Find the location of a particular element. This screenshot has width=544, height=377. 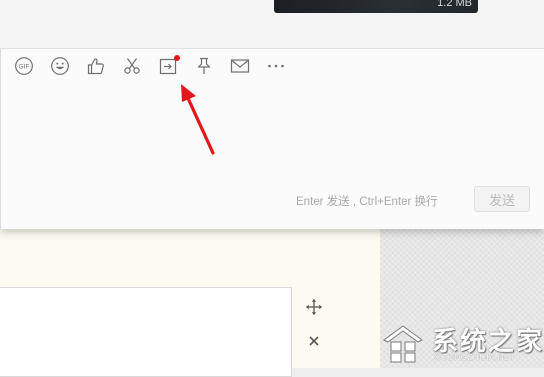

more-icon is located at coordinates (276, 66).